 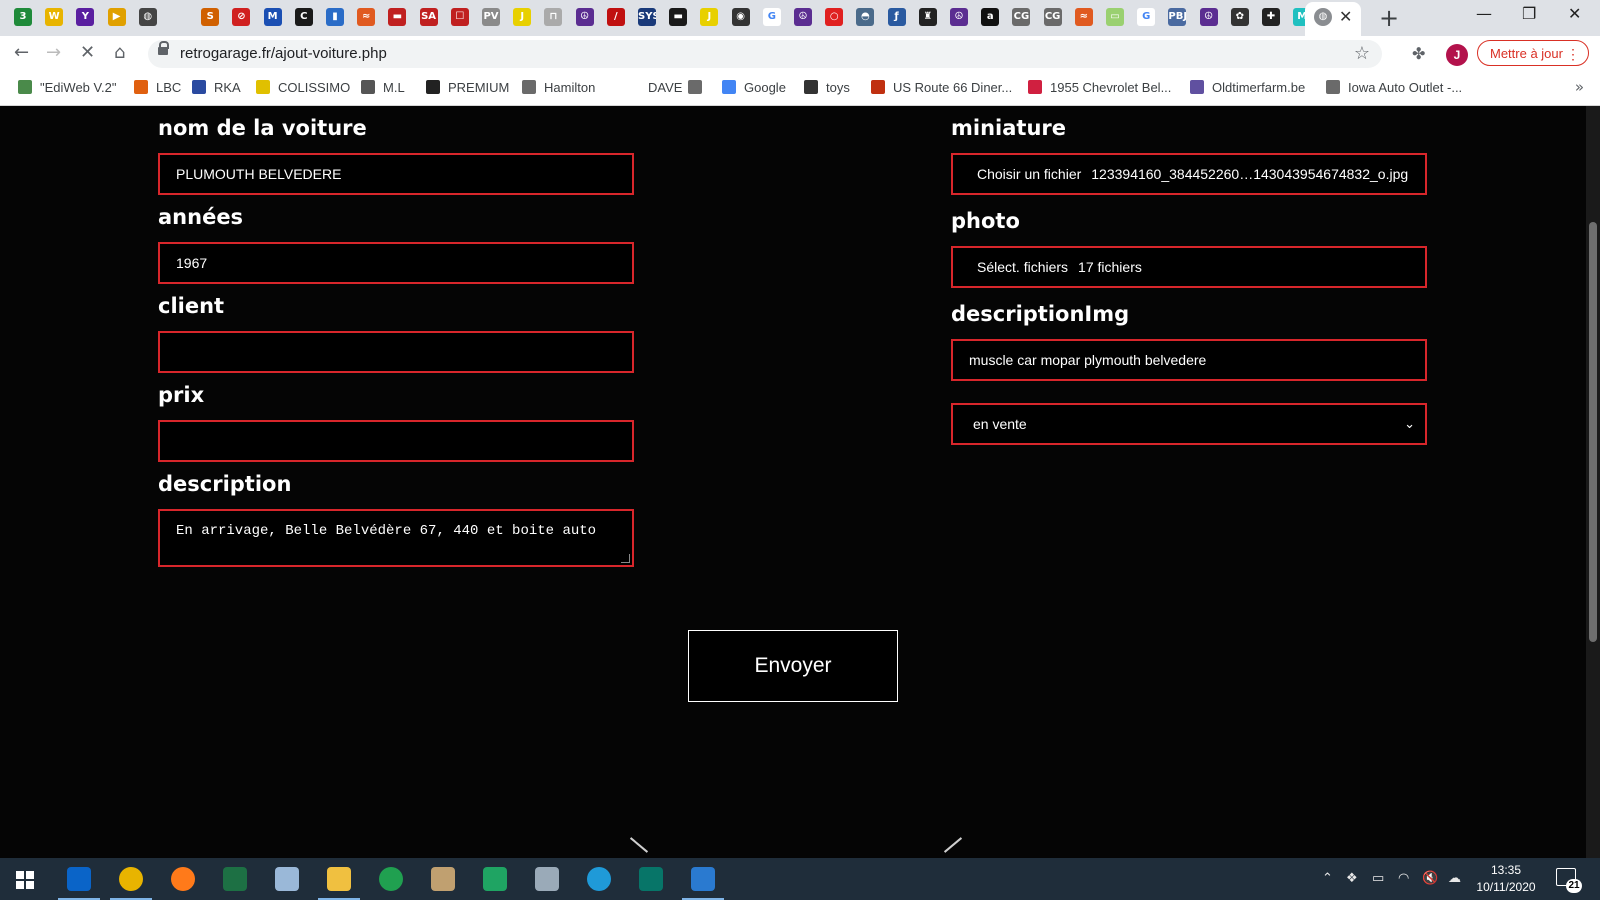 What do you see at coordinates (1189, 360) in the screenshot?
I see `descriptionimg-input: muscle car mopar plymouth belvedere` at bounding box center [1189, 360].